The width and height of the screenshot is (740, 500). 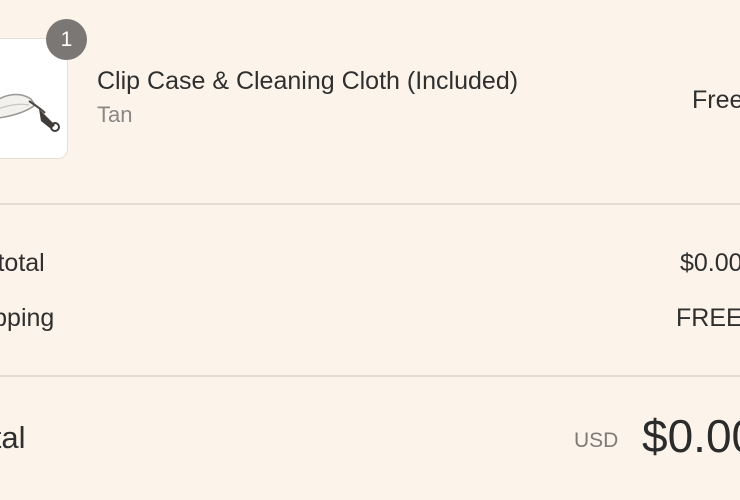 What do you see at coordinates (710, 263) in the screenshot?
I see `subtotal-value: $0.00` at bounding box center [710, 263].